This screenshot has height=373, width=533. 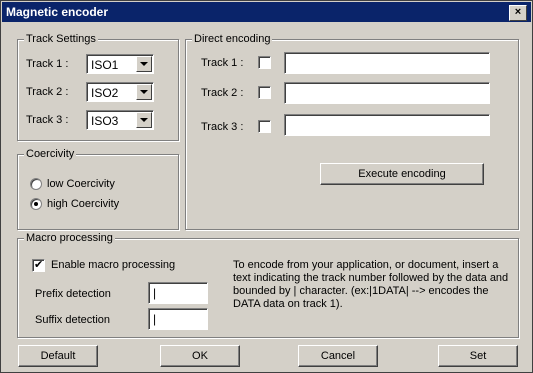 I want to click on cancel-button: Cancel, so click(x=338, y=356).